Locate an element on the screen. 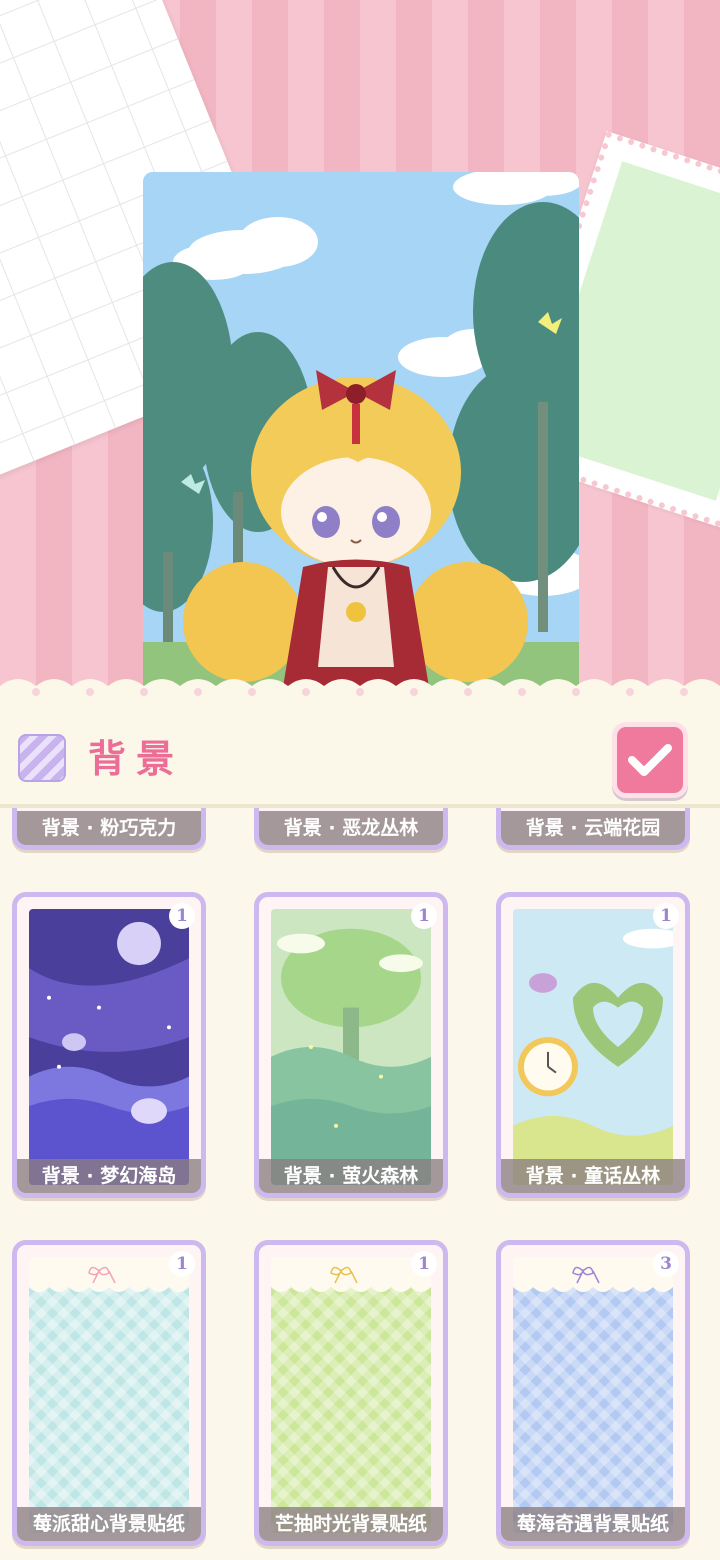 The width and height of the screenshot is (720, 1560). check-icon is located at coordinates (650, 760).